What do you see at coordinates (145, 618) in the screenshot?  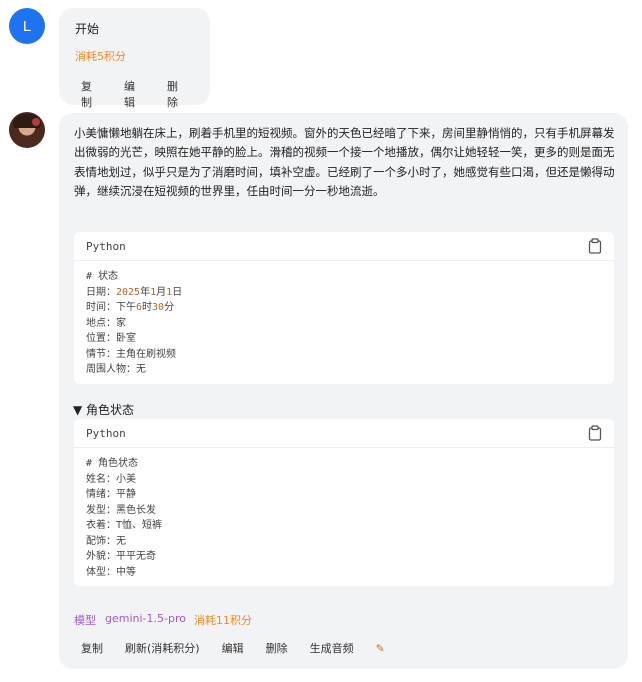 I see `model-name: gemini-1.5-pro` at bounding box center [145, 618].